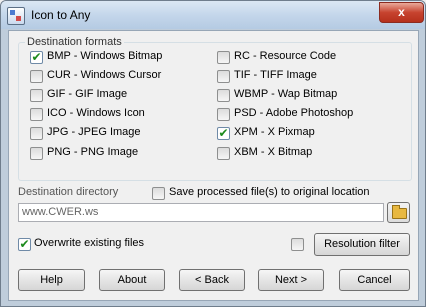 The width and height of the screenshot is (426, 307). What do you see at coordinates (16, 16) in the screenshot?
I see `app-icon` at bounding box center [16, 16].